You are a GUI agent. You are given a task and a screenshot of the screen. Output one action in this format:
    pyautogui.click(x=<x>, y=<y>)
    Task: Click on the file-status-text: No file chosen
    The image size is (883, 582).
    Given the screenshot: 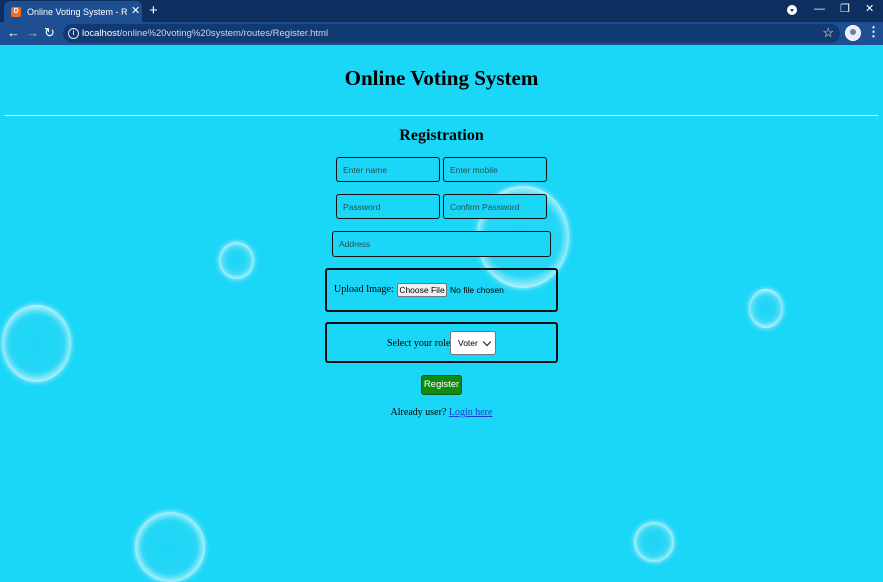 What is the action you would take?
    pyautogui.click(x=477, y=290)
    